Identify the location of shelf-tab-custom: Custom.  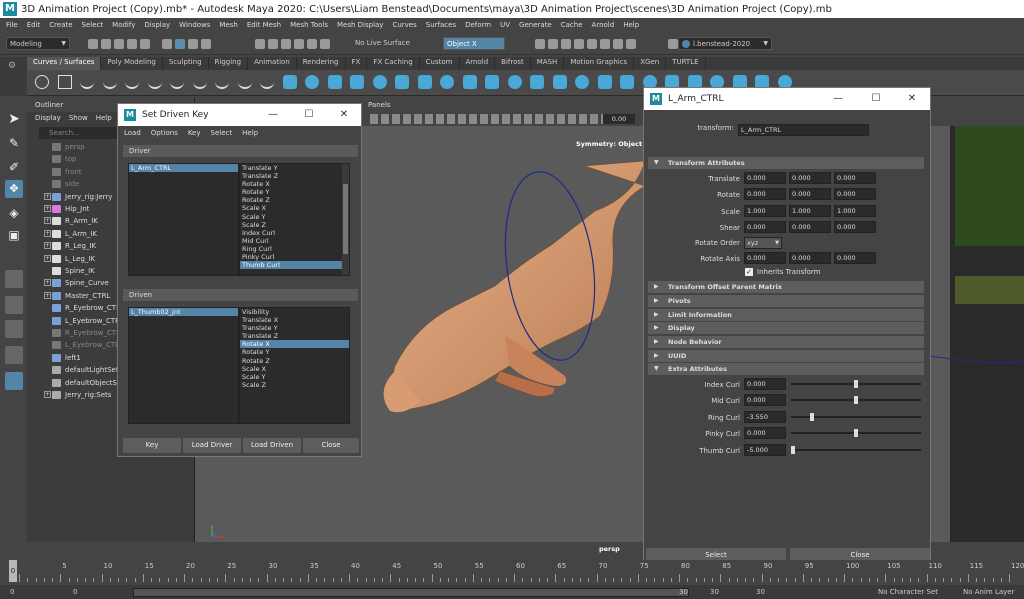
(440, 63).